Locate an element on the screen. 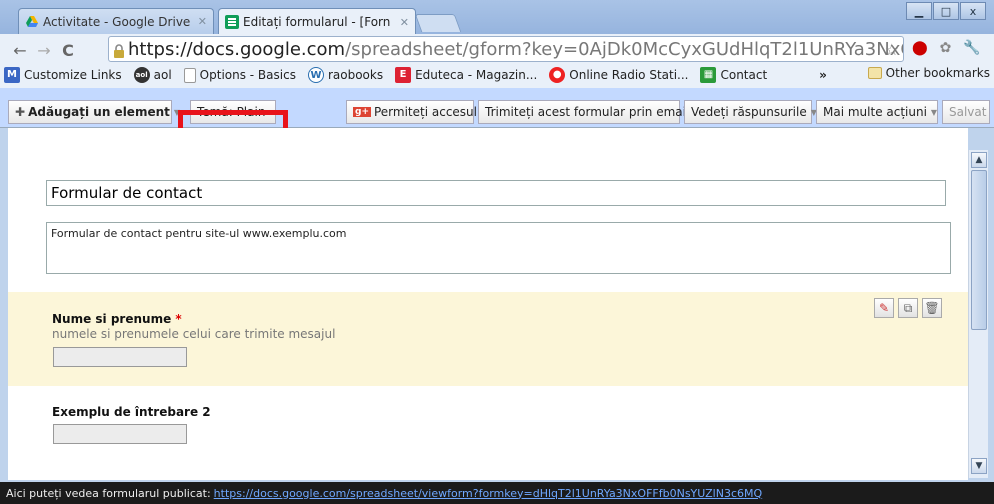  lock-icon is located at coordinates (119, 50).